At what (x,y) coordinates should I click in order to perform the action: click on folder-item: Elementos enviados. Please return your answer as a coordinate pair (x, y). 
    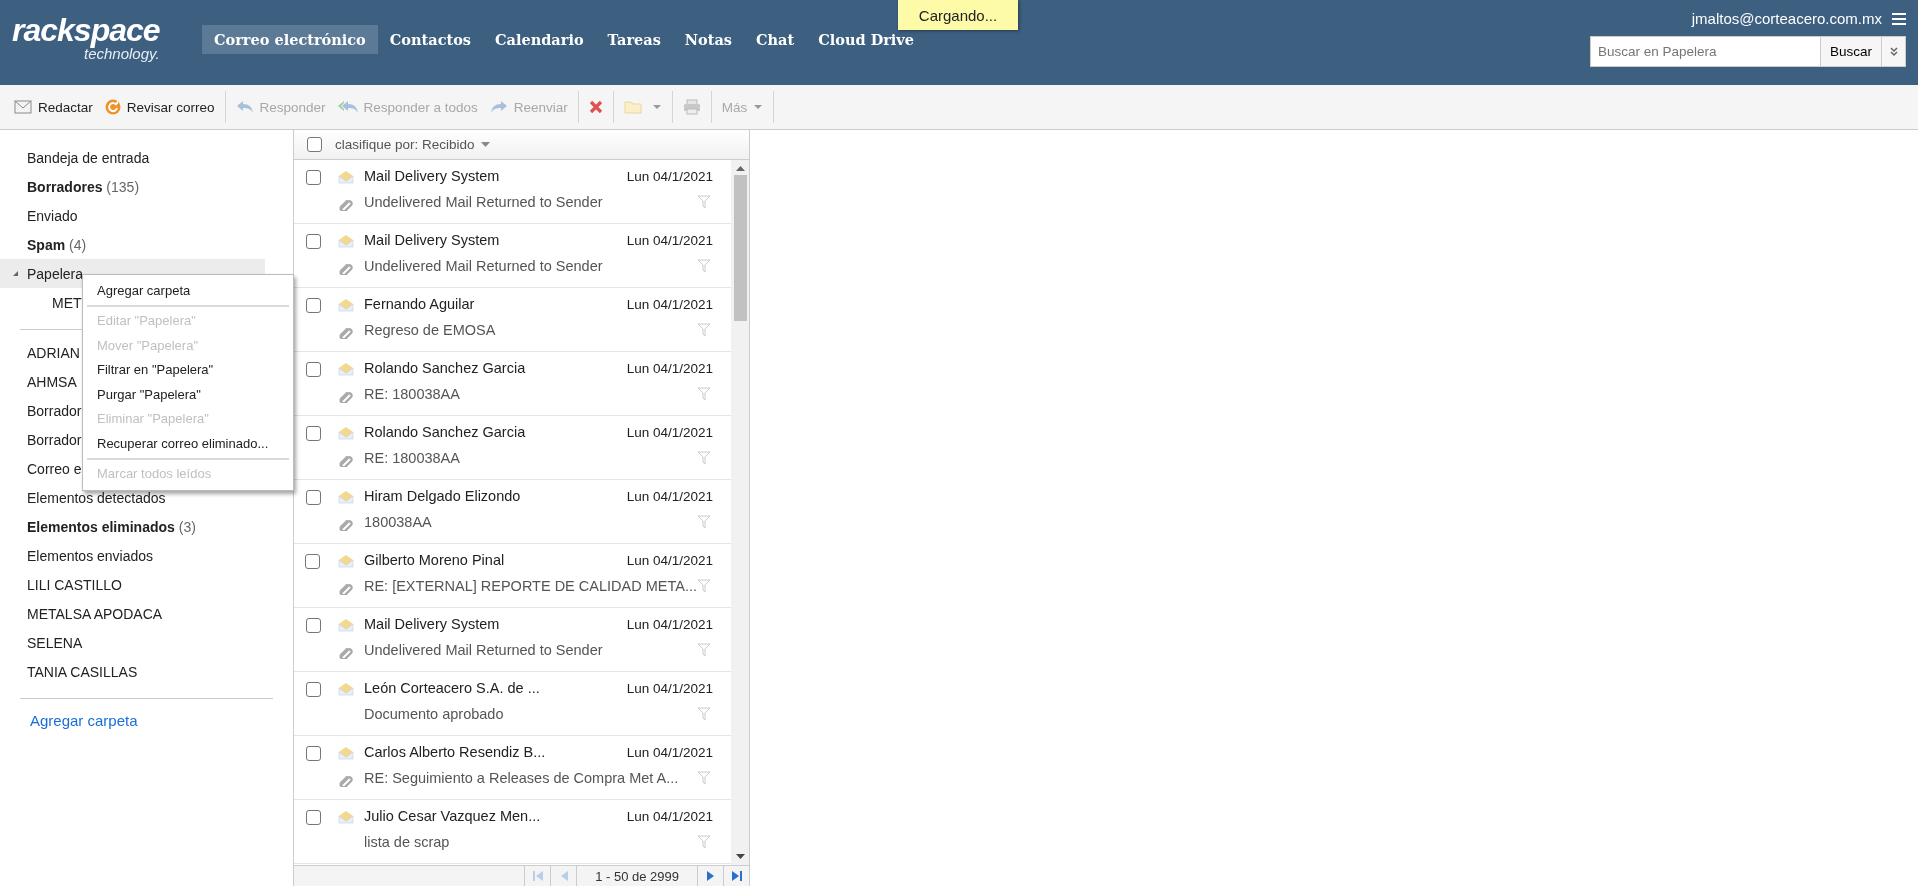
    Looking at the image, I should click on (132, 555).